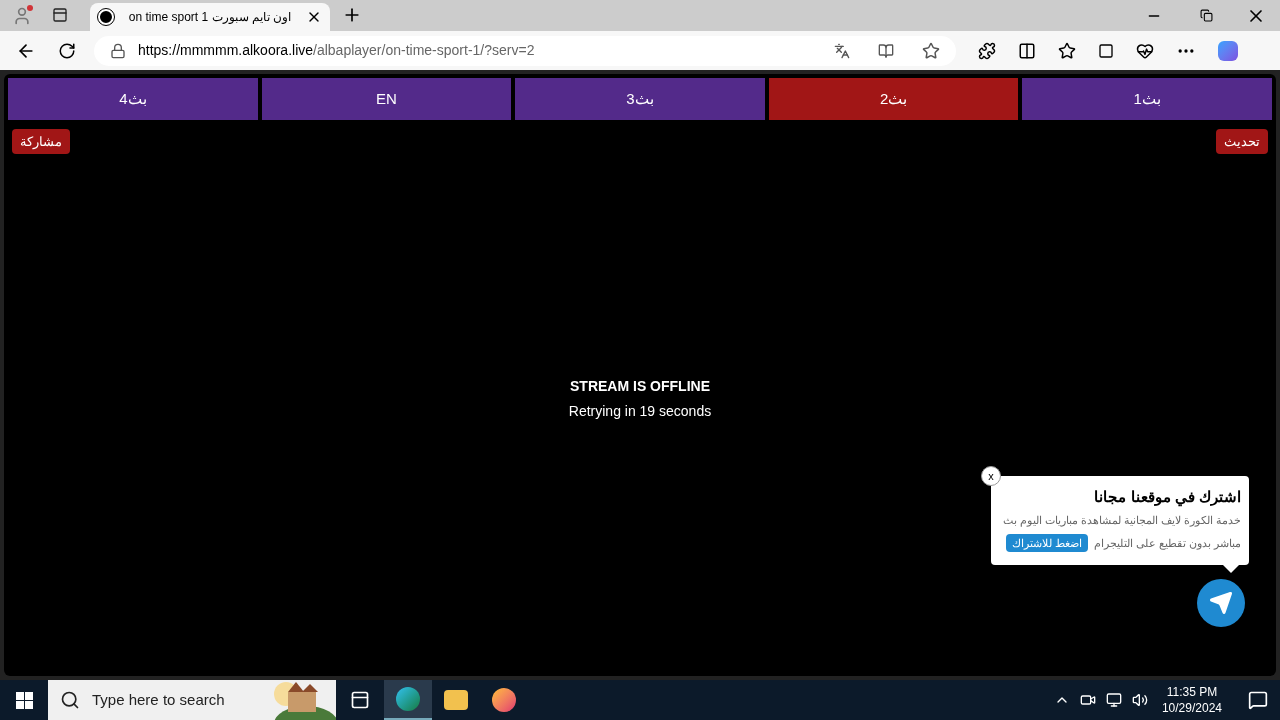 The height and width of the screenshot is (720, 1280). I want to click on taskbar-search-field: Type here to search, so click(192, 700).